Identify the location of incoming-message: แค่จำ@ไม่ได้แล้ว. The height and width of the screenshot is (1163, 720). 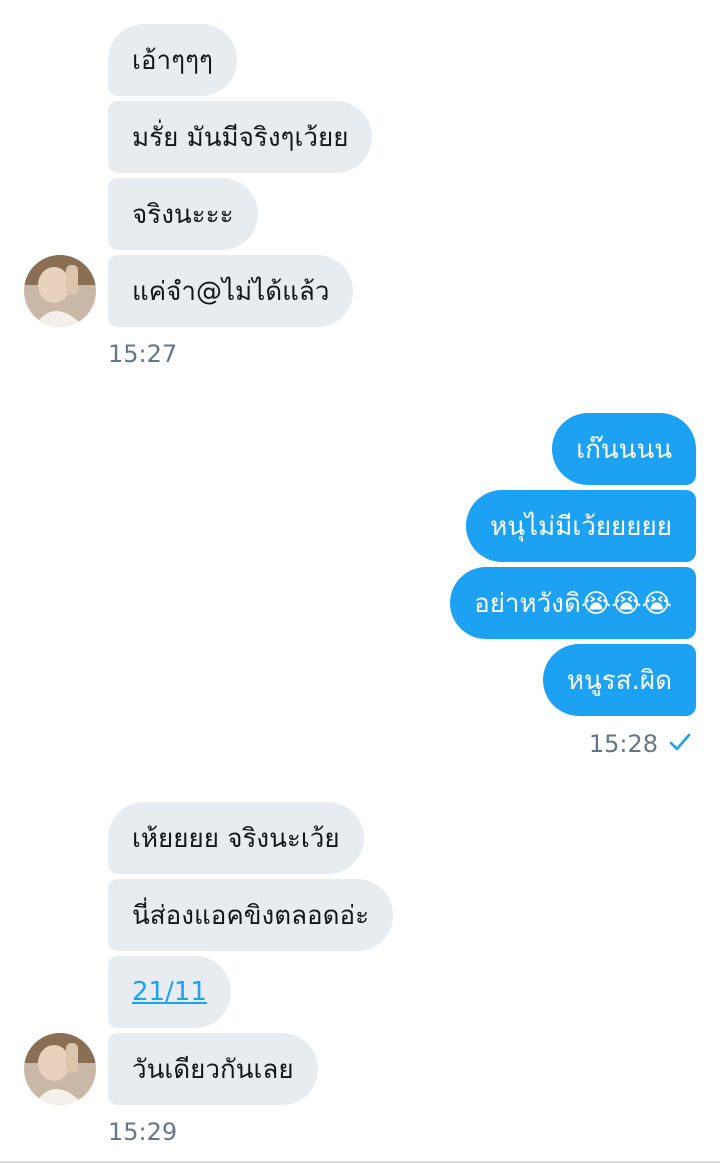
(231, 291).